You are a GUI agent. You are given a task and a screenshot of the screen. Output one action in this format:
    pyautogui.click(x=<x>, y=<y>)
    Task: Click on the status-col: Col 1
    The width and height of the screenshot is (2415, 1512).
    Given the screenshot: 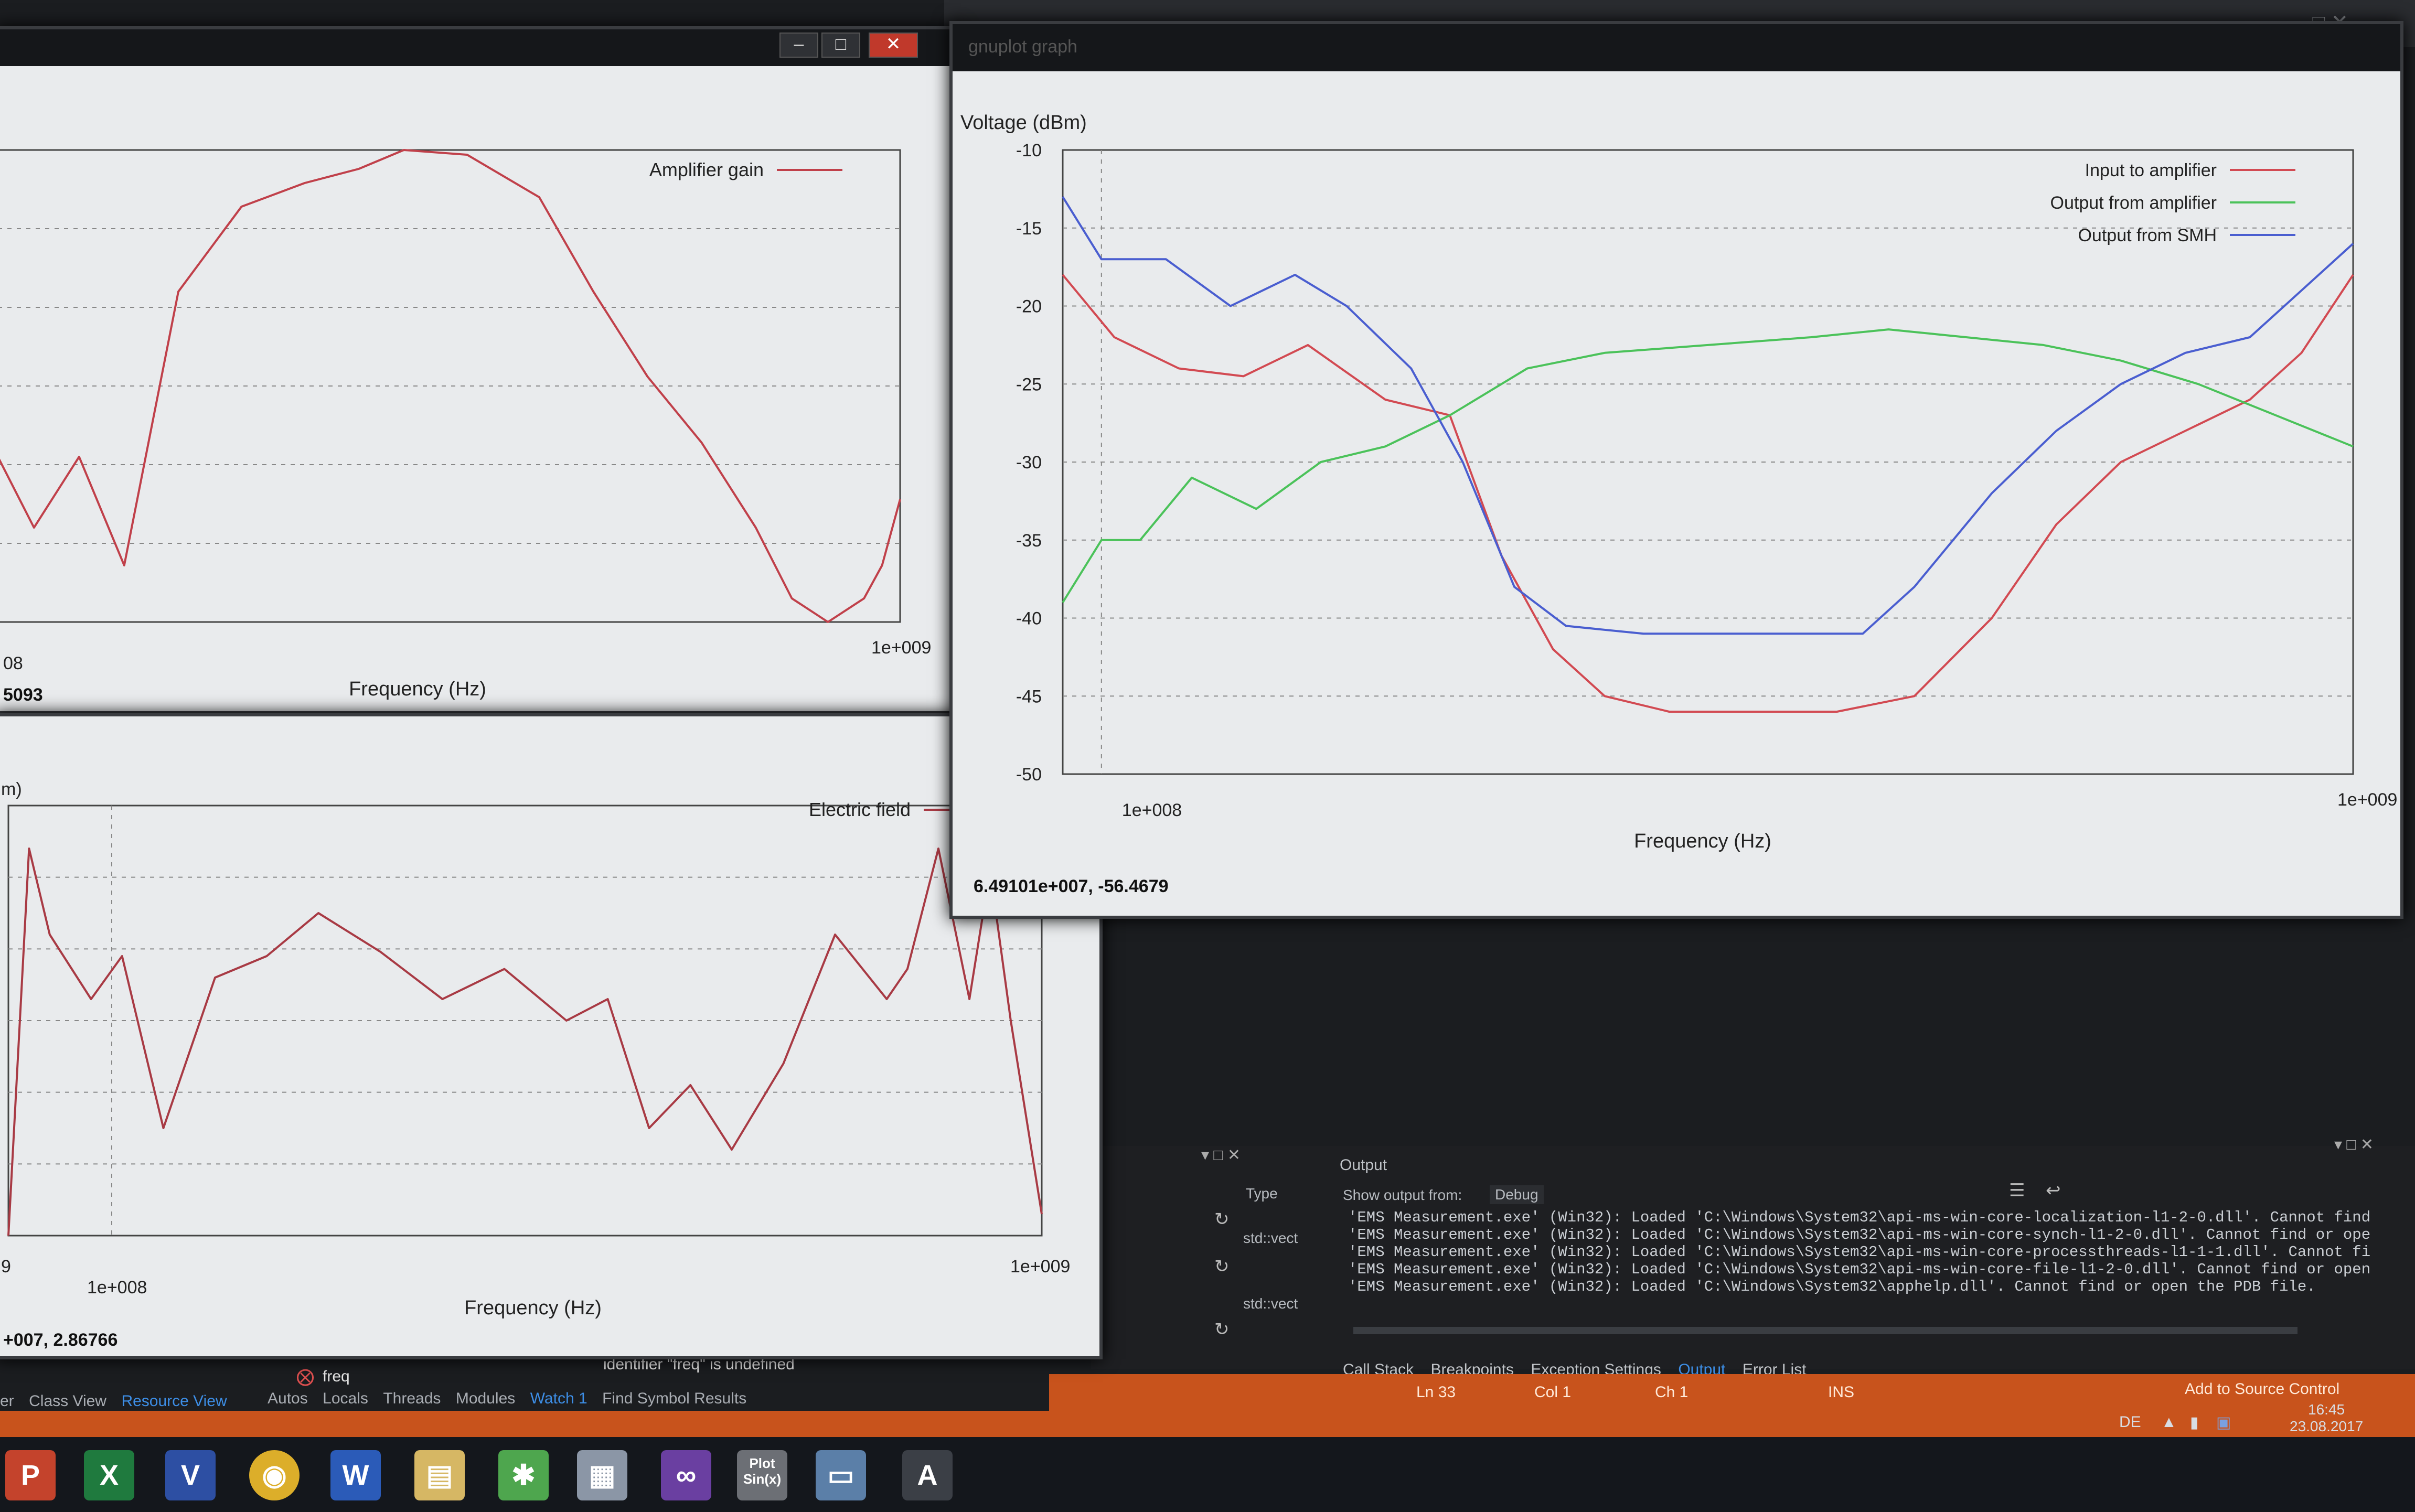 What is the action you would take?
    pyautogui.click(x=1553, y=1393)
    